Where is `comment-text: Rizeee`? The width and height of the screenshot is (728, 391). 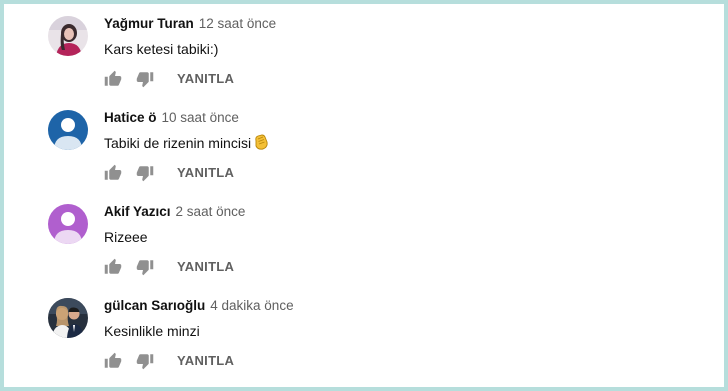
comment-text: Rizeee is located at coordinates (126, 237).